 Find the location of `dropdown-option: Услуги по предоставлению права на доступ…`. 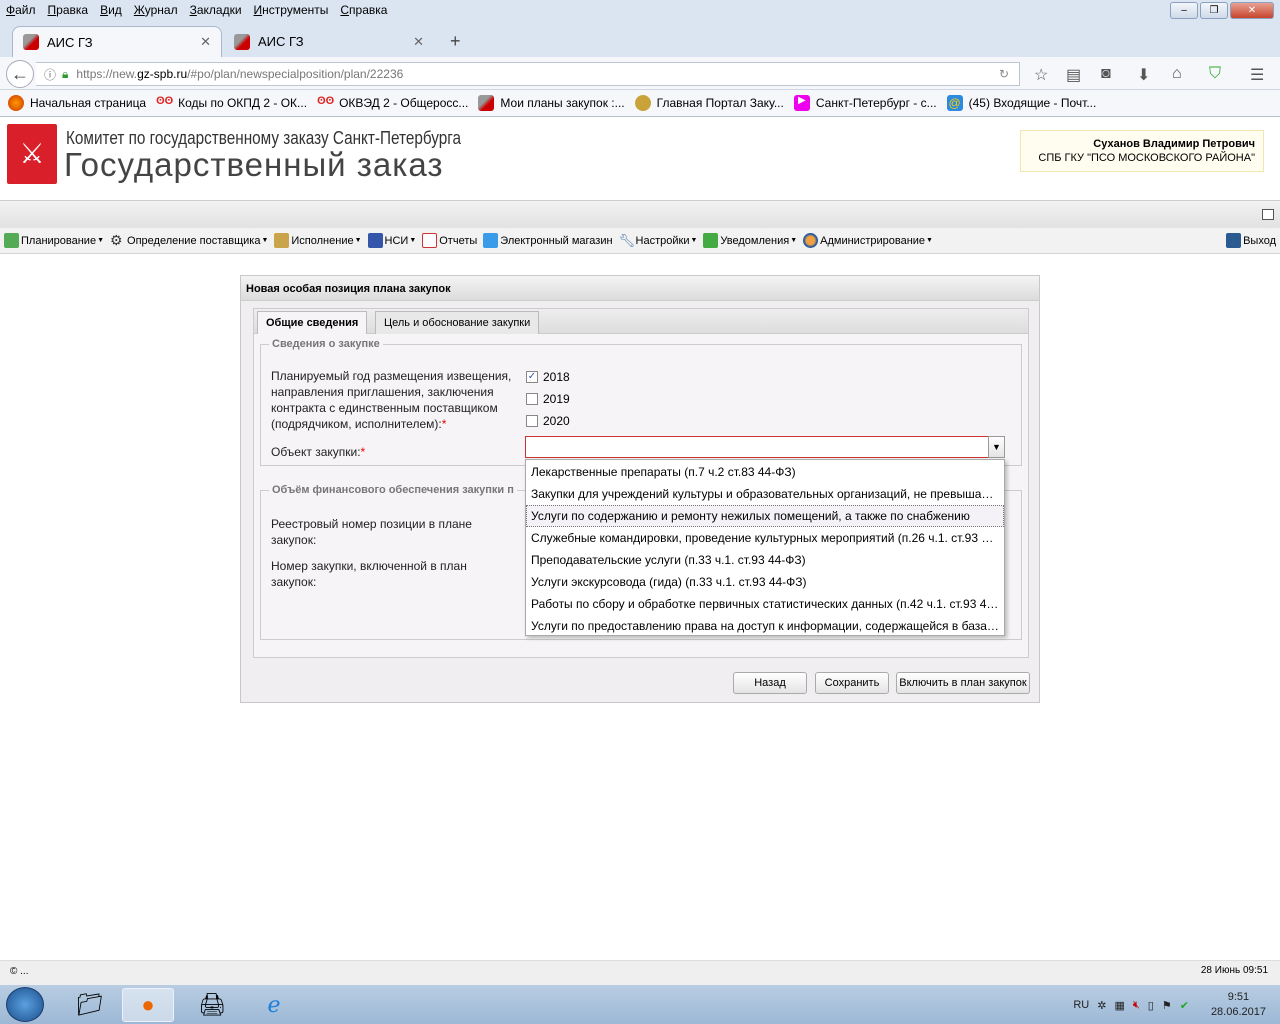

dropdown-option: Услуги по предоставлению права на доступ… is located at coordinates (765, 626).